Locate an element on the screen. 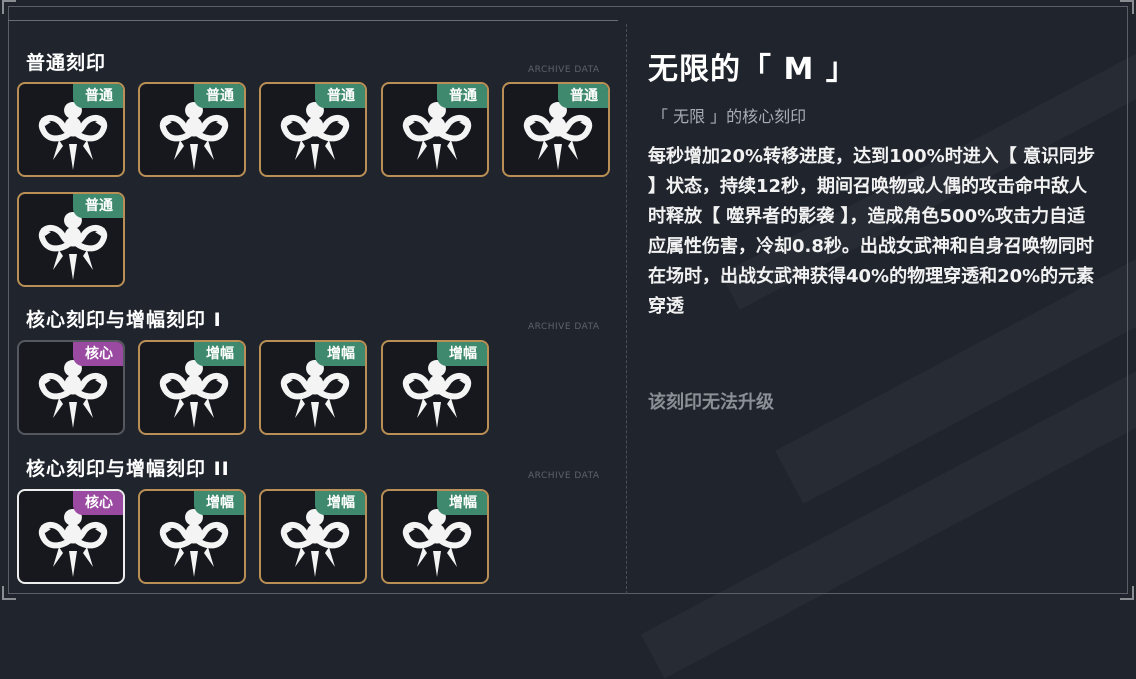 This screenshot has width=1136, height=679. imprint-title: 无限的「 M 」 is located at coordinates (752, 69).